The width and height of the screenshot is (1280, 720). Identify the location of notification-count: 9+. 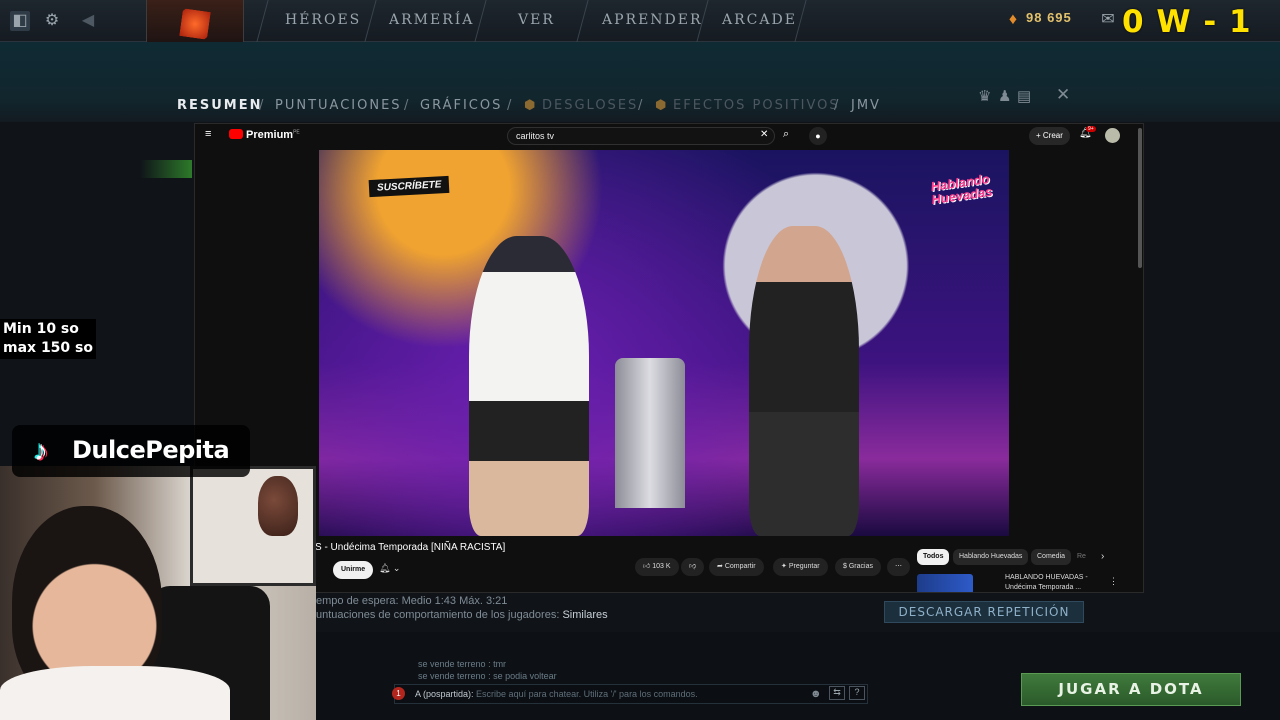
(1091, 129).